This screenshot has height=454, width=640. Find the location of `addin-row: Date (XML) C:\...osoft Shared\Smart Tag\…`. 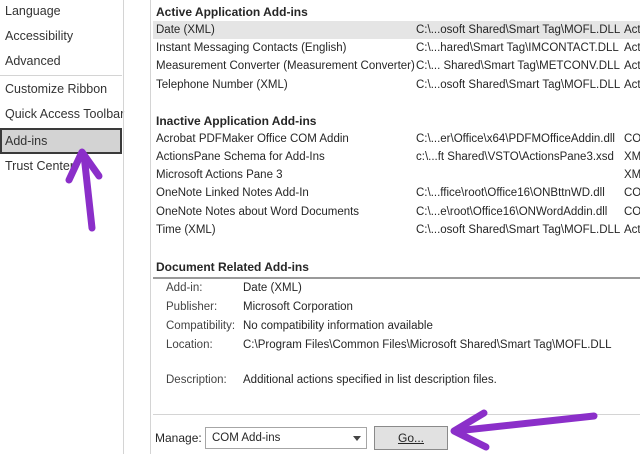

addin-row: Date (XML) C:\...osoft Shared\Smart Tag\… is located at coordinates (396, 30).